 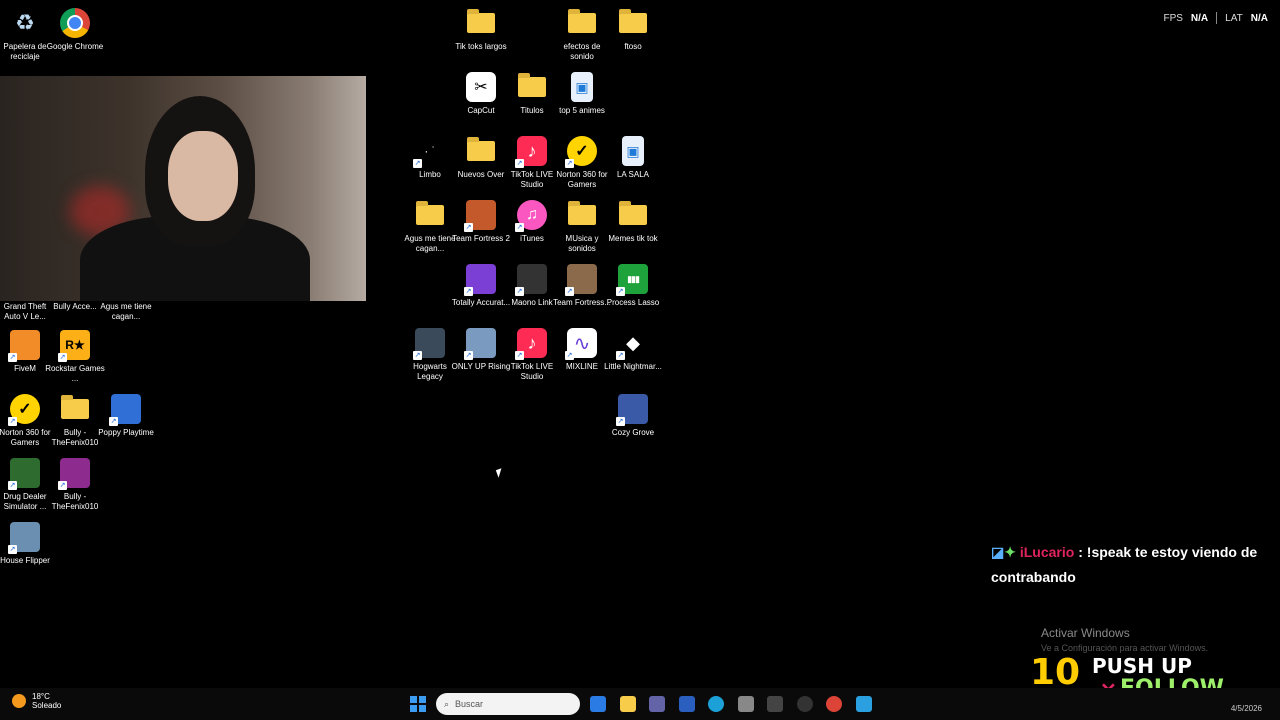 What do you see at coordinates (628, 346) in the screenshot?
I see `little-nightmares-icon: ◆ ↗` at bounding box center [628, 346].